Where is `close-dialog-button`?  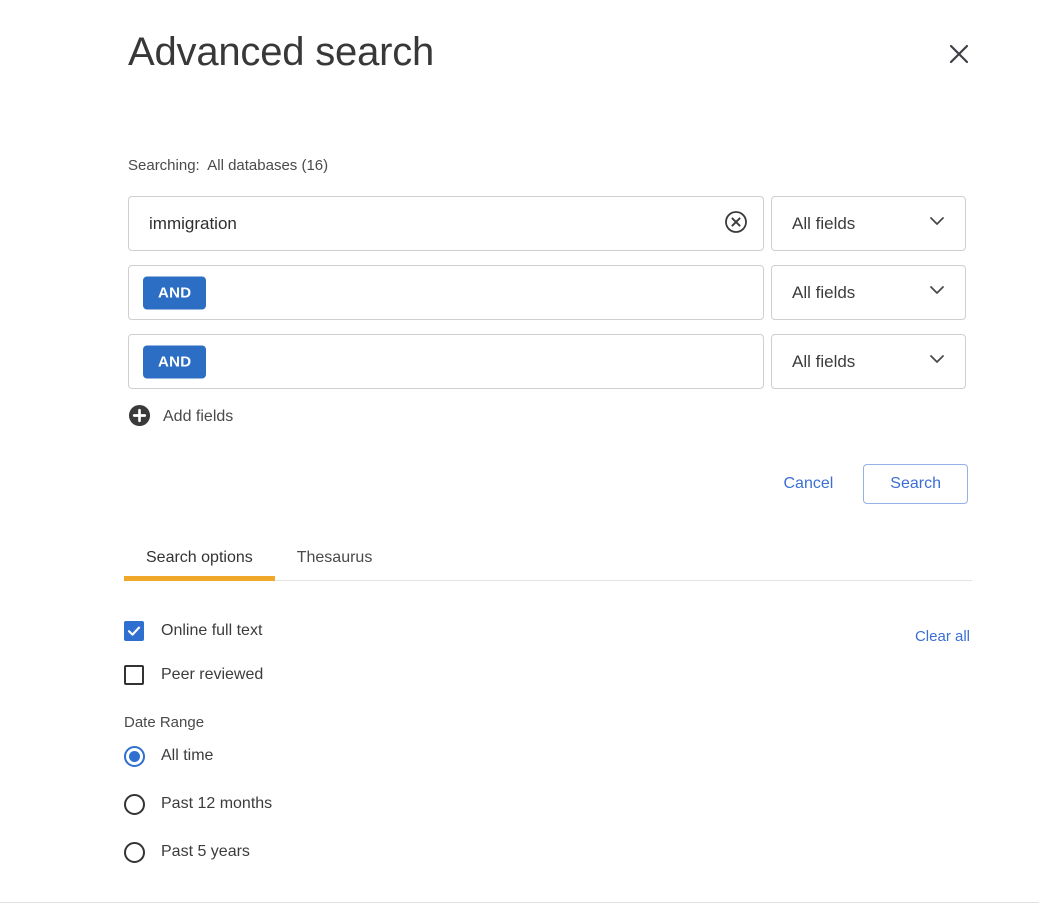
close-dialog-button is located at coordinates (959, 54).